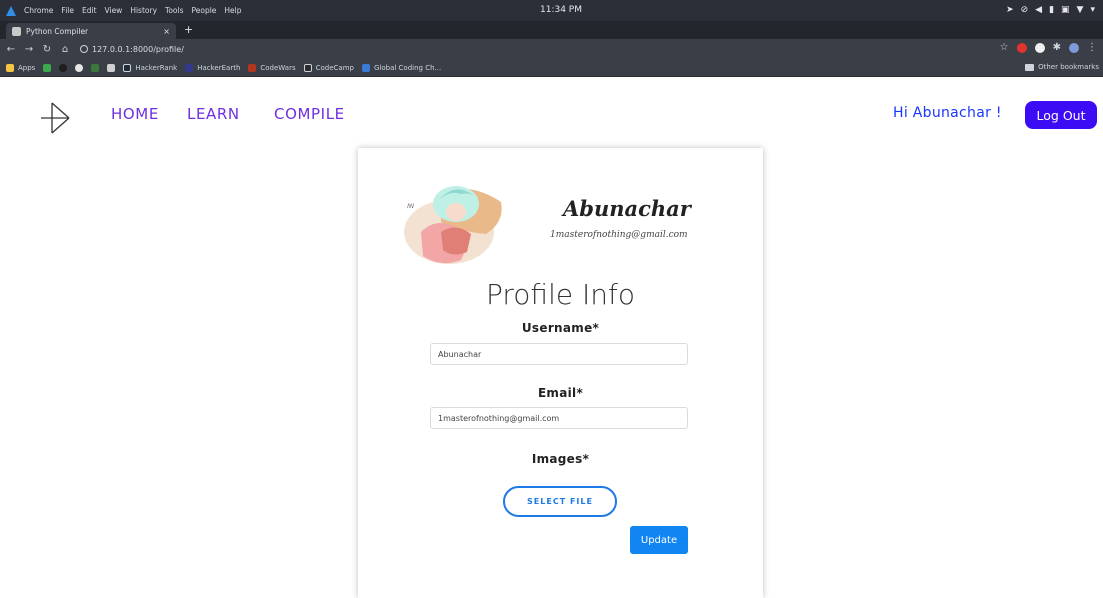 This screenshot has height=598, width=1103. Describe the element at coordinates (84, 49) in the screenshot. I see `site-info-icon` at that location.